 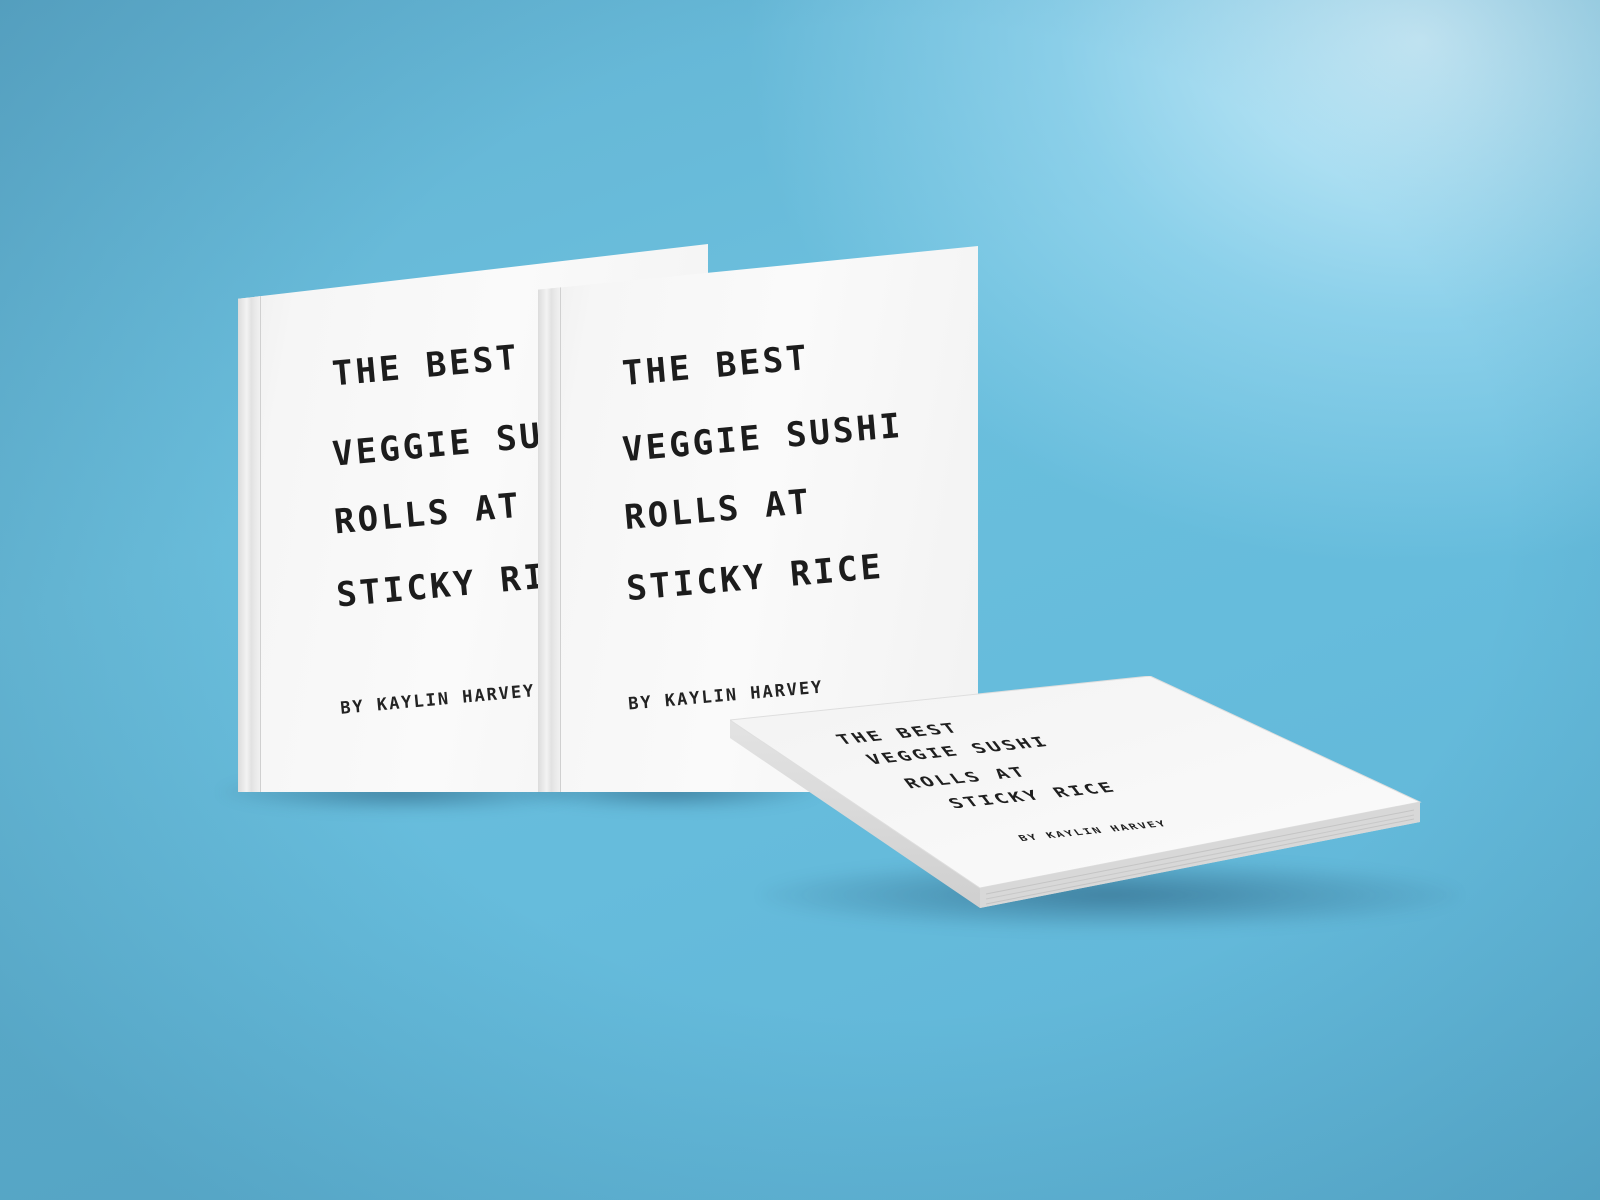 What do you see at coordinates (755, 578) in the screenshot?
I see `book-title-line-4: sticky rice` at bounding box center [755, 578].